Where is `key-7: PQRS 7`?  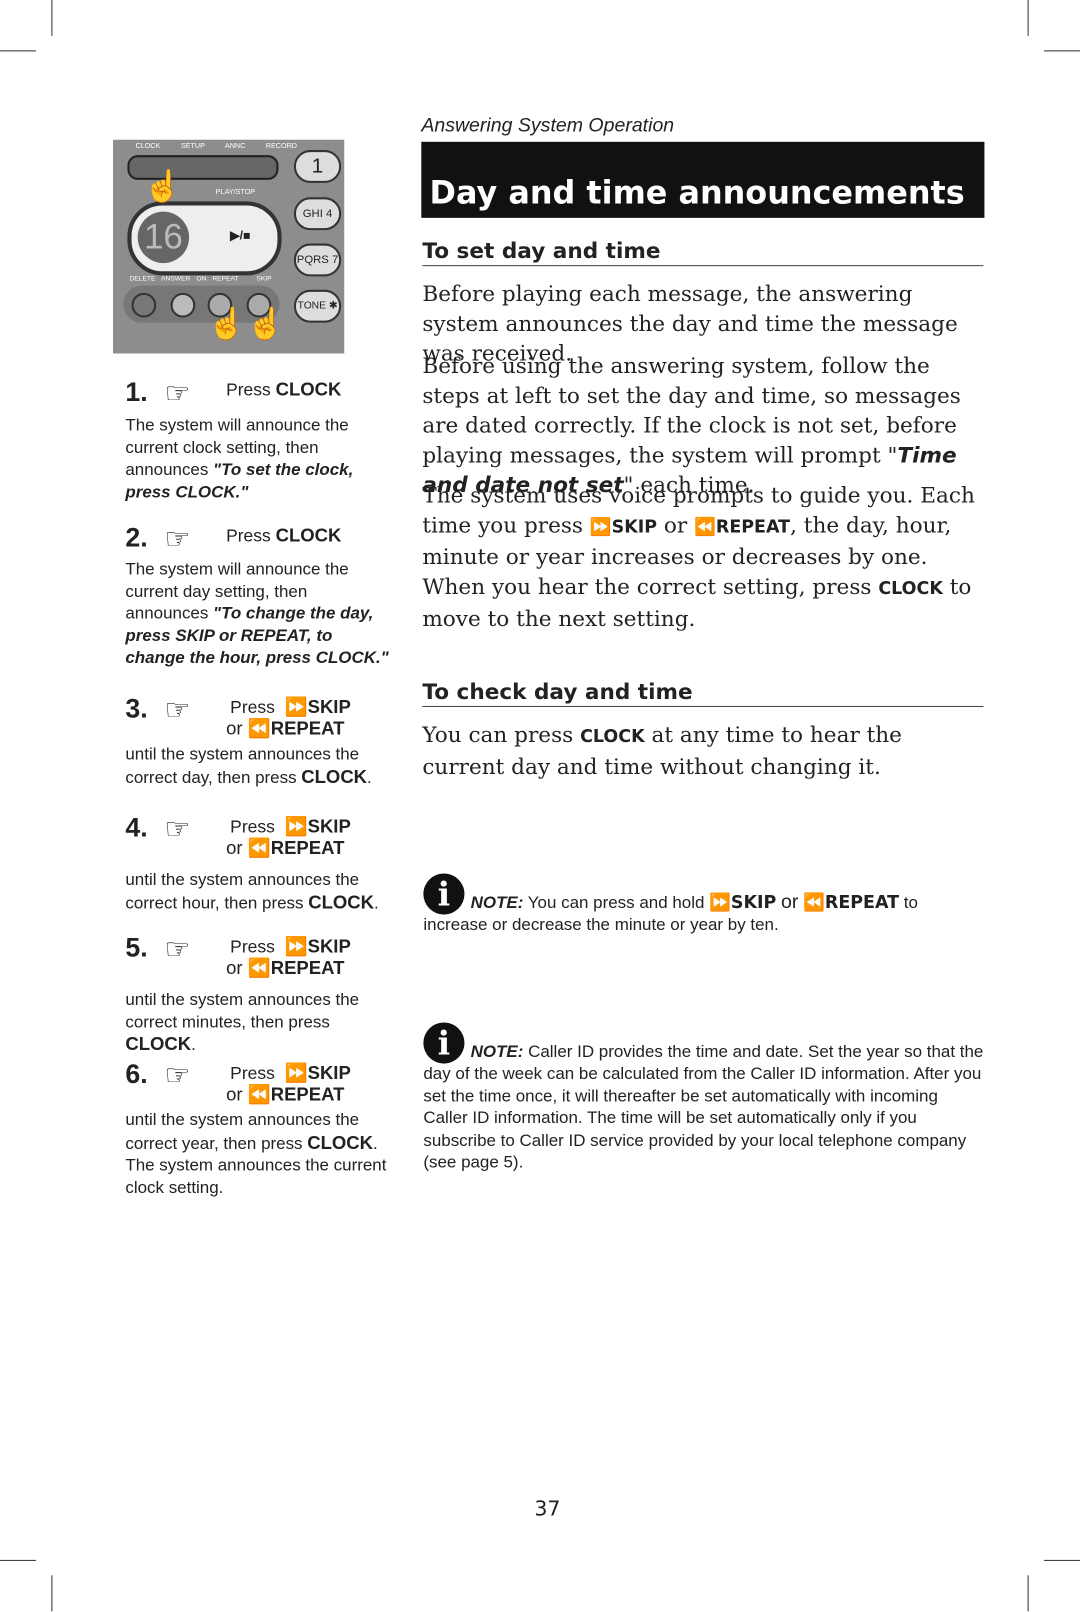 key-7: PQRS 7 is located at coordinates (317, 260).